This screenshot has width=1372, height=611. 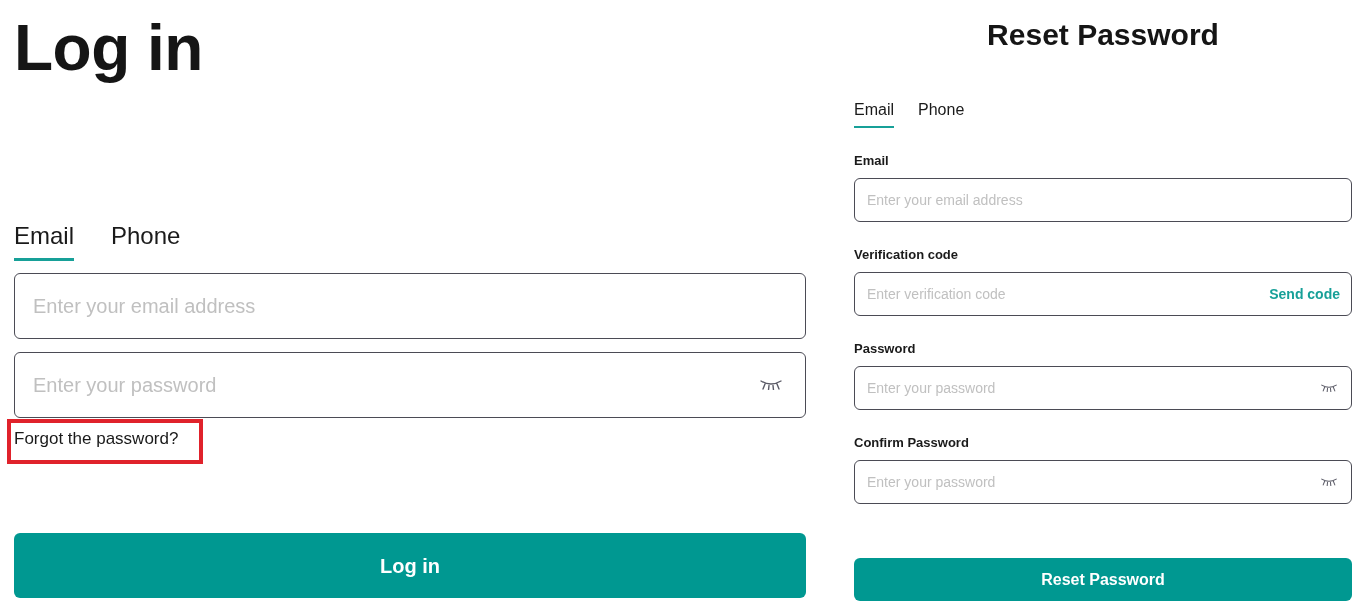 I want to click on field-label: Confirm Password, so click(x=911, y=443).